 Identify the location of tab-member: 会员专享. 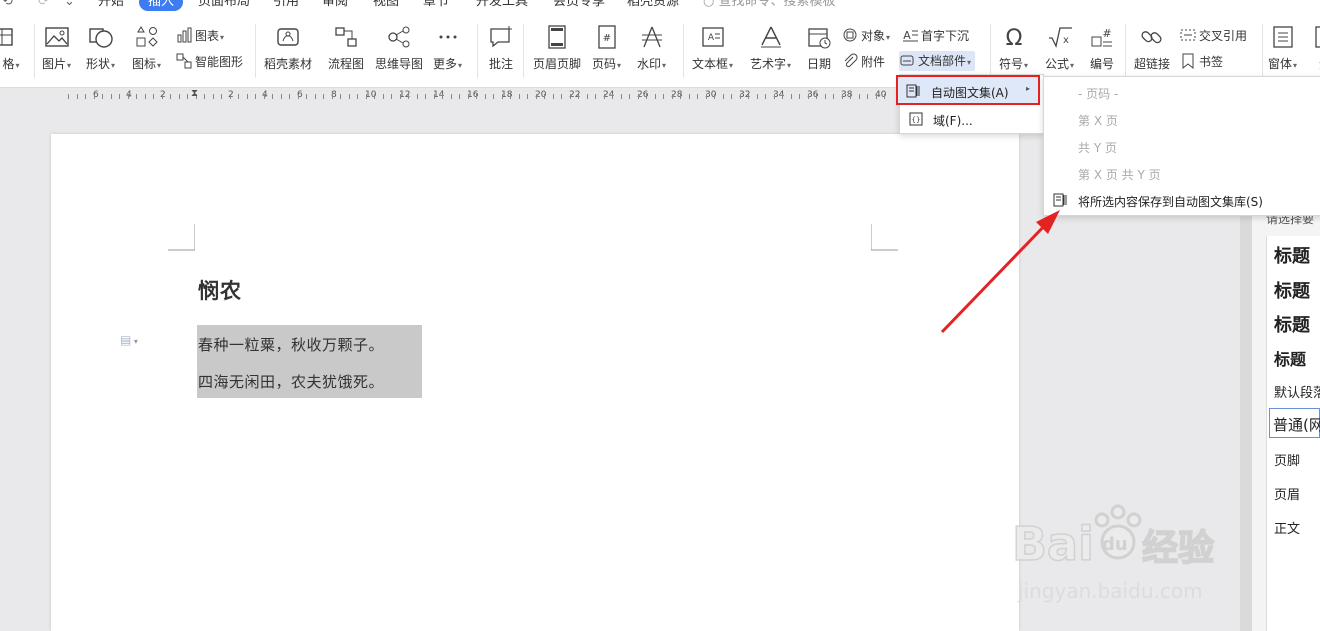
(579, 5).